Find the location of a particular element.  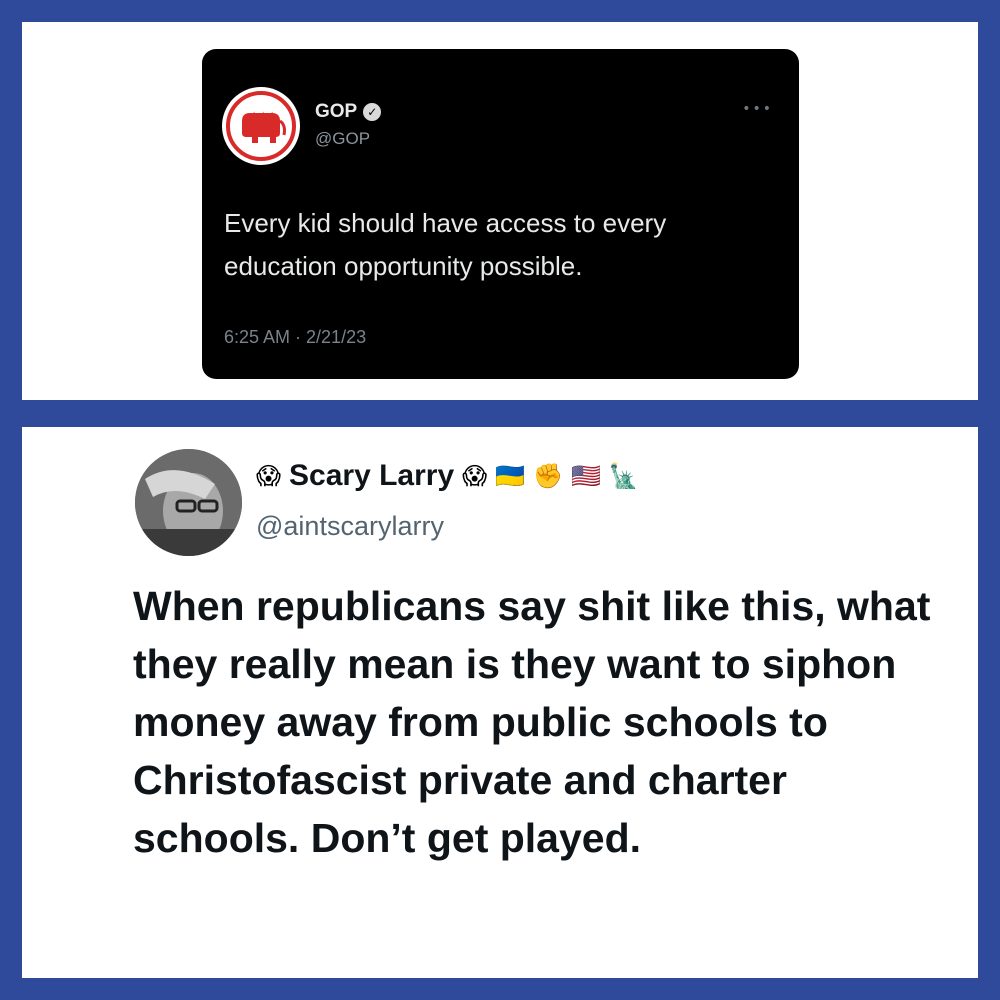

statue-of-liberty-icon: 🗽 is located at coordinates (623, 476).